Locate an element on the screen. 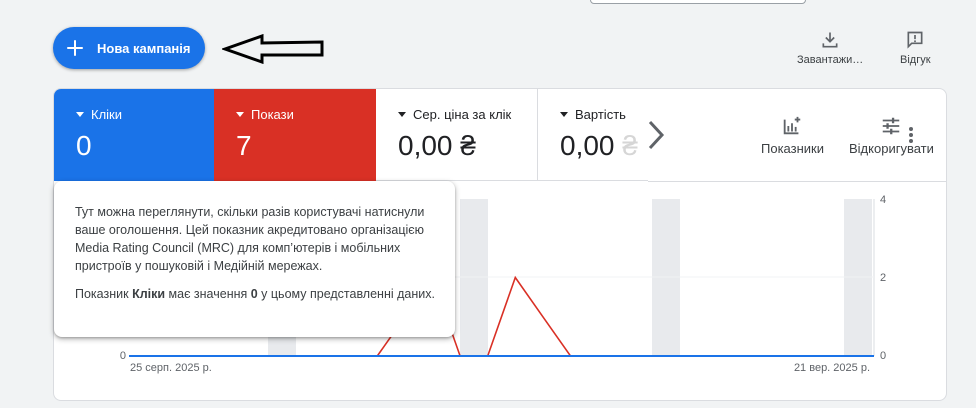  indicators-button: Показники is located at coordinates (792, 135).